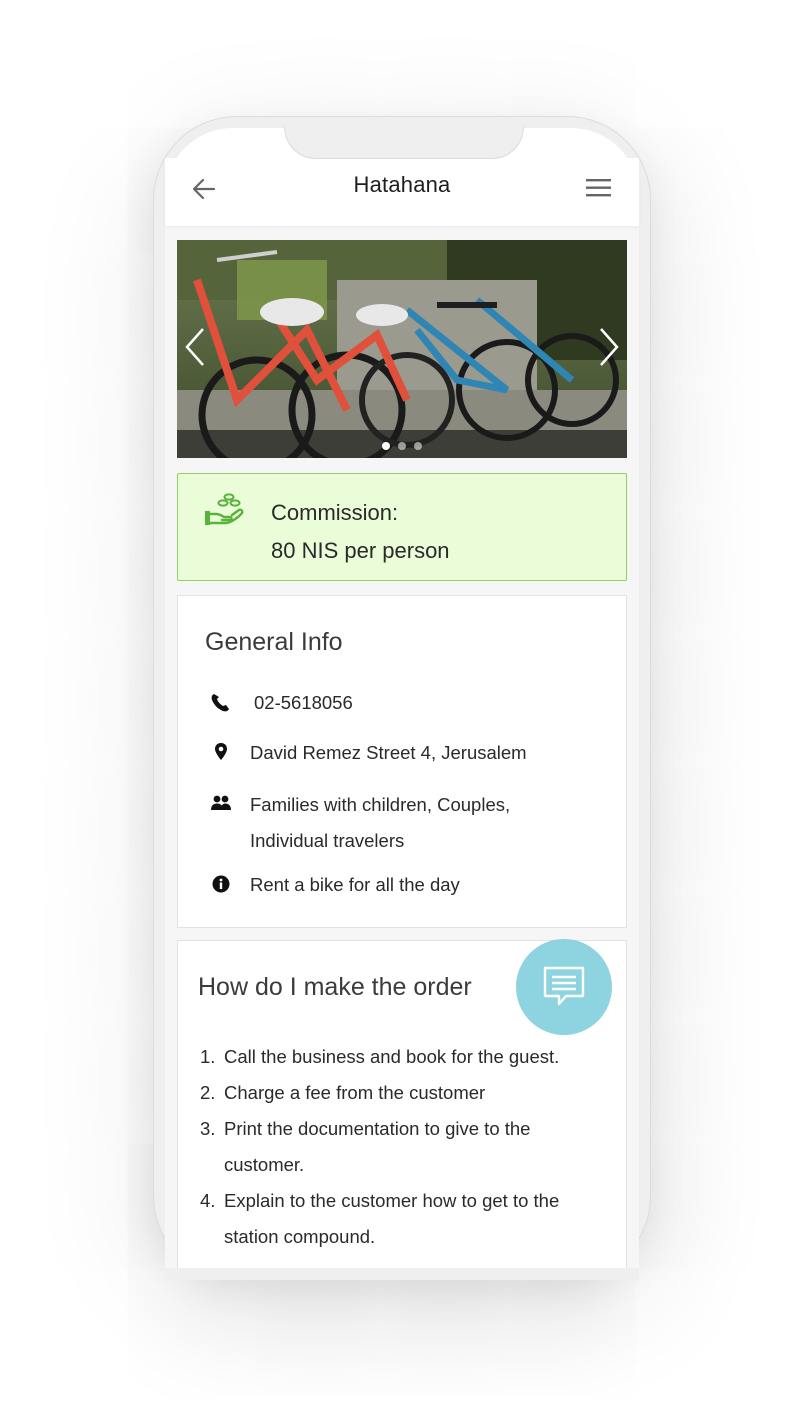 The height and width of the screenshot is (1416, 804). What do you see at coordinates (208, 1056) in the screenshot?
I see `order-step-number: 1.` at bounding box center [208, 1056].